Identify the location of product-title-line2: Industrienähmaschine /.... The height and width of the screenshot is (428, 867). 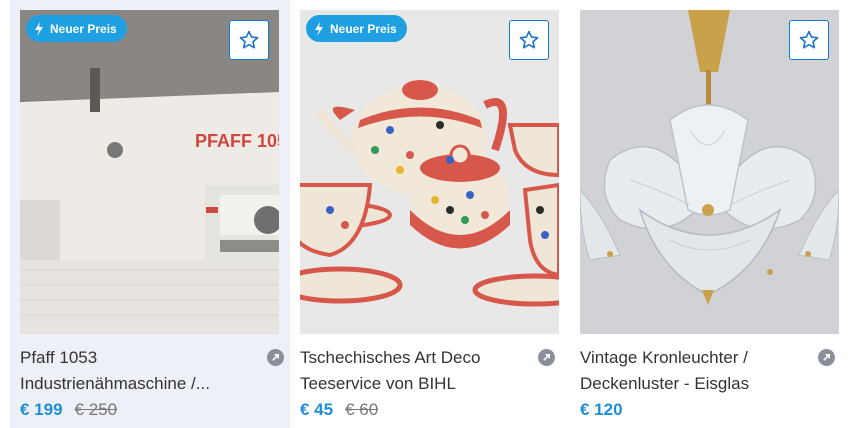
(115, 383).